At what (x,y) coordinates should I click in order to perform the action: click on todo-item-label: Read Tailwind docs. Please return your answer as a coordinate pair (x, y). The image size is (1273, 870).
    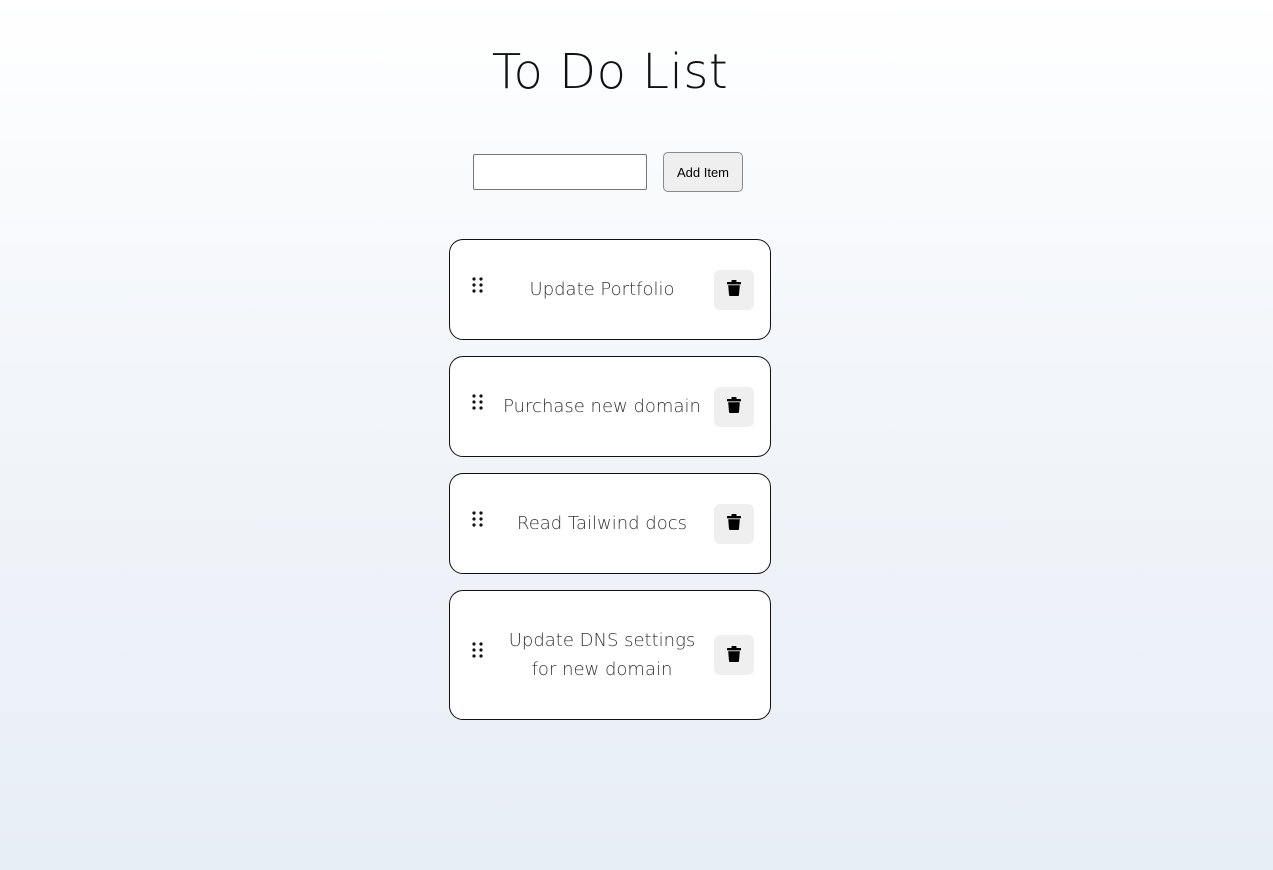
    Looking at the image, I should click on (602, 523).